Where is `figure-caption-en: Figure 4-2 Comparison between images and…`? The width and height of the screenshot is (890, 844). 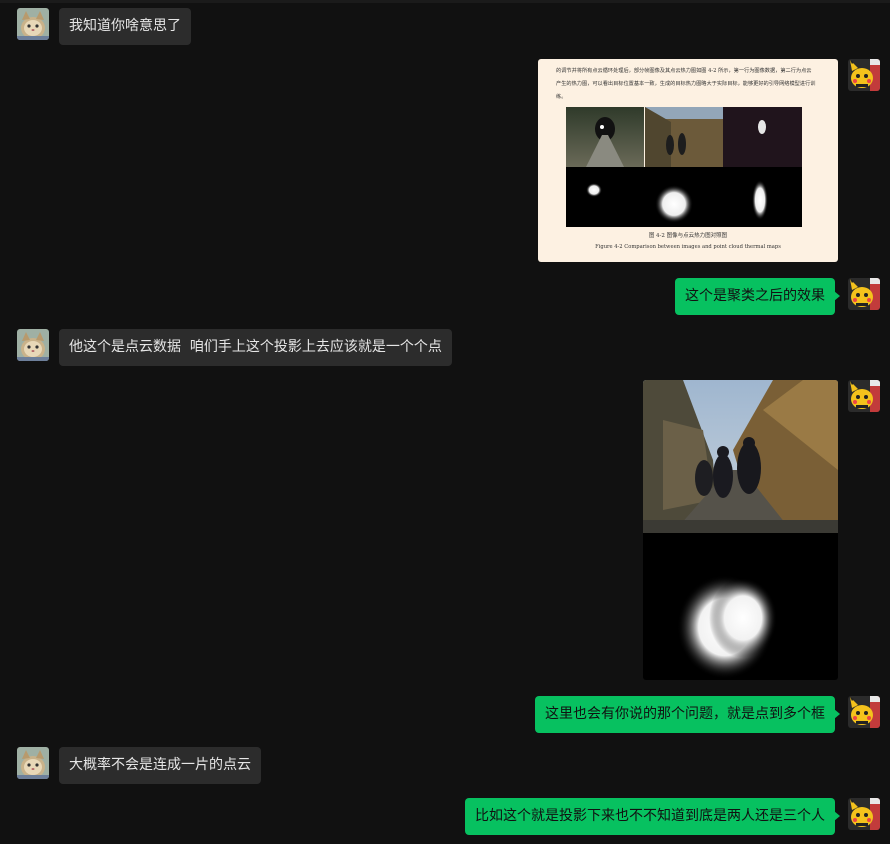 figure-caption-en: Figure 4-2 Comparison between images and… is located at coordinates (688, 247).